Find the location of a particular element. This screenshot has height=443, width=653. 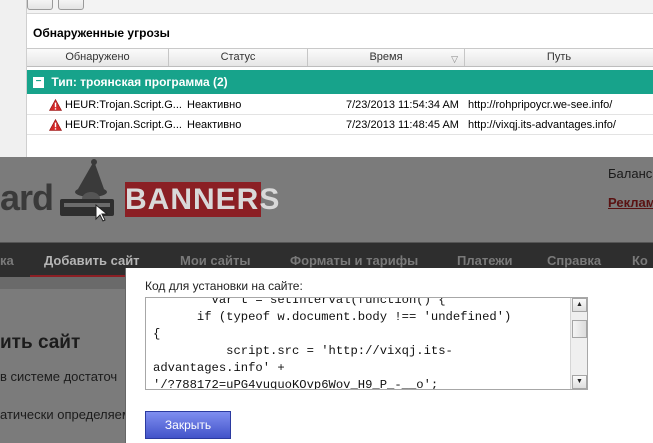

threats-table-header: Обнаружено Статус Время ▽ Путь is located at coordinates (340, 57).